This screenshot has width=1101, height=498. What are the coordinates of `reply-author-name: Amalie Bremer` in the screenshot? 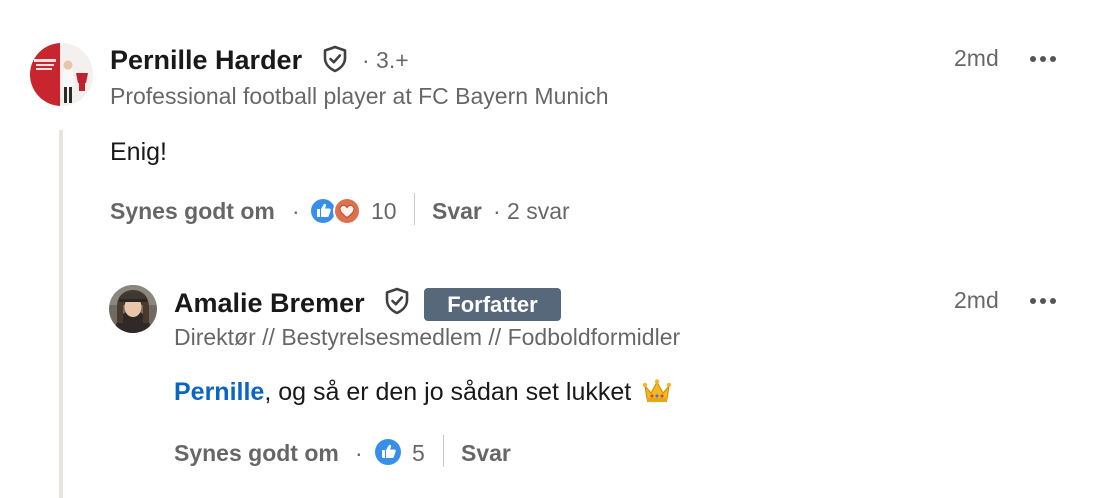 It's located at (269, 303).